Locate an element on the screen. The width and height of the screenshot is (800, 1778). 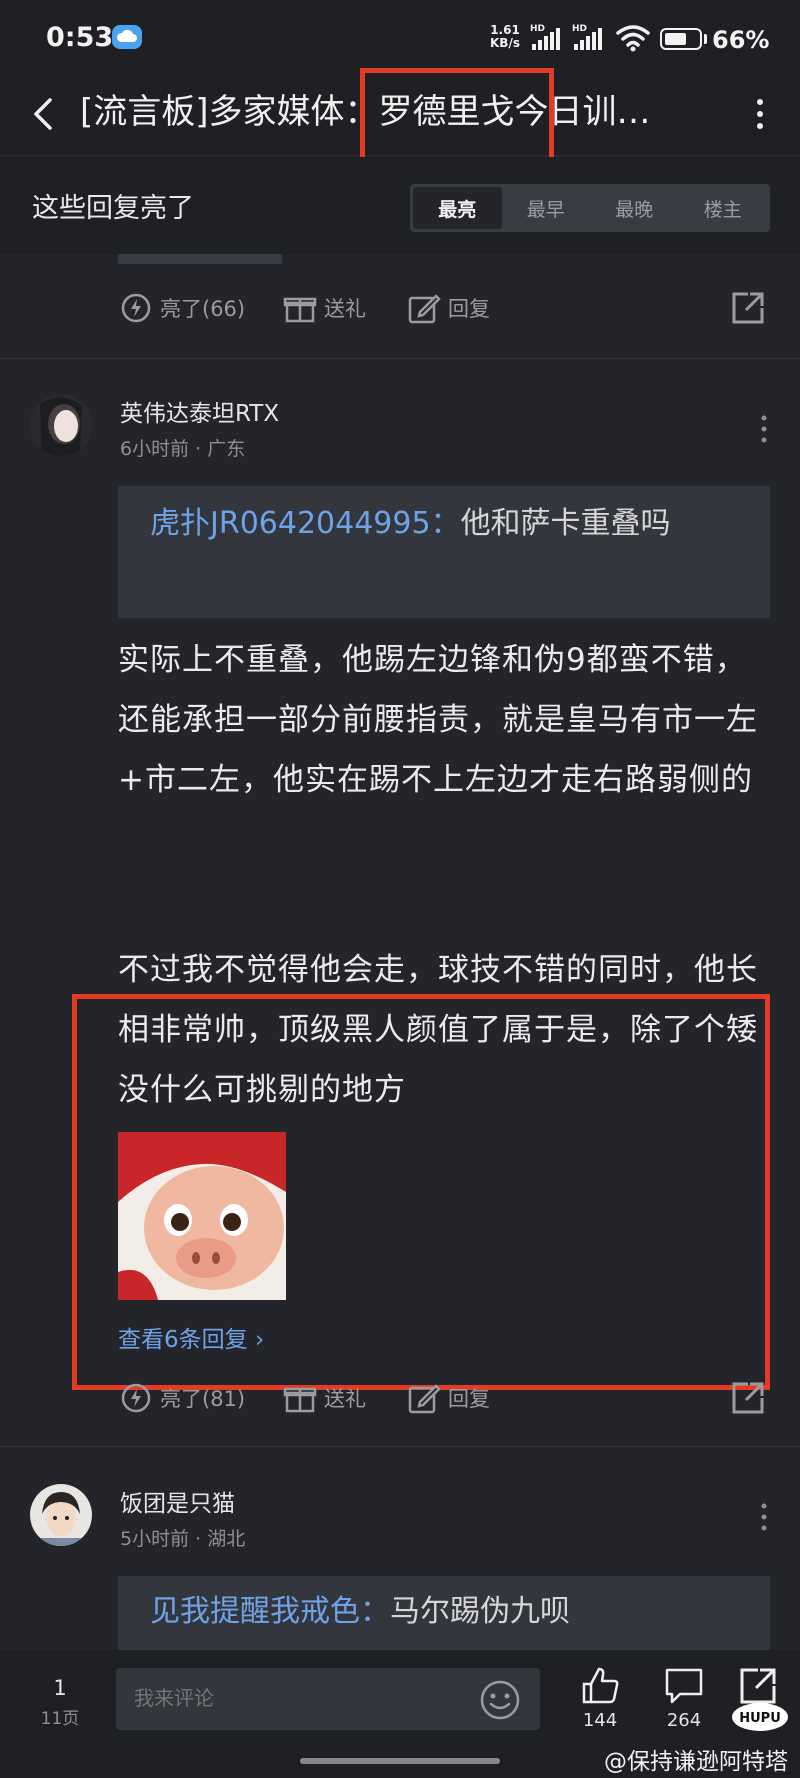
page-total: 11页 is located at coordinates (60, 1716).